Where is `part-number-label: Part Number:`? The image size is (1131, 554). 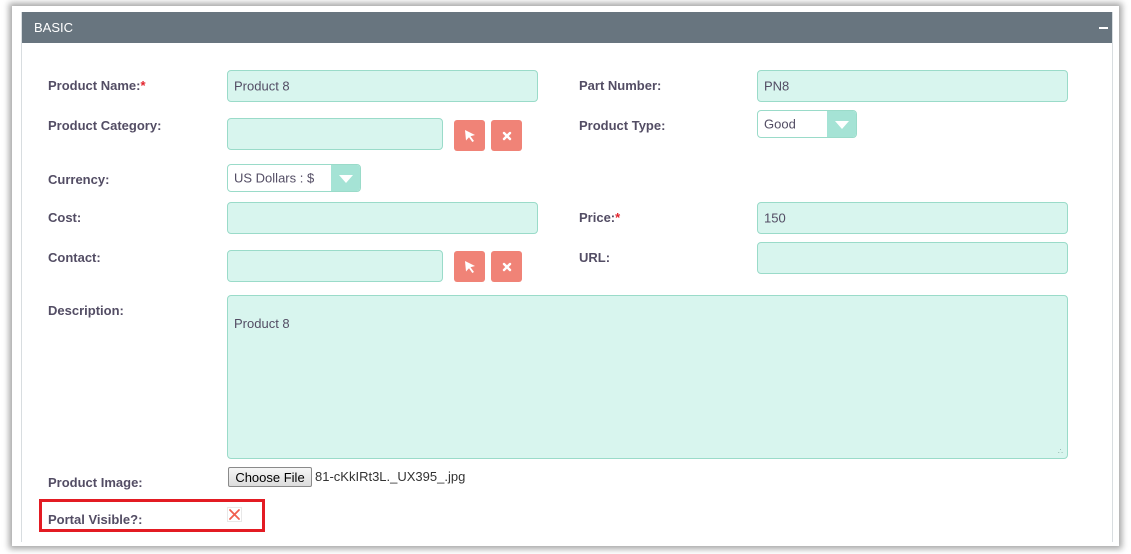 part-number-label: Part Number: is located at coordinates (620, 85).